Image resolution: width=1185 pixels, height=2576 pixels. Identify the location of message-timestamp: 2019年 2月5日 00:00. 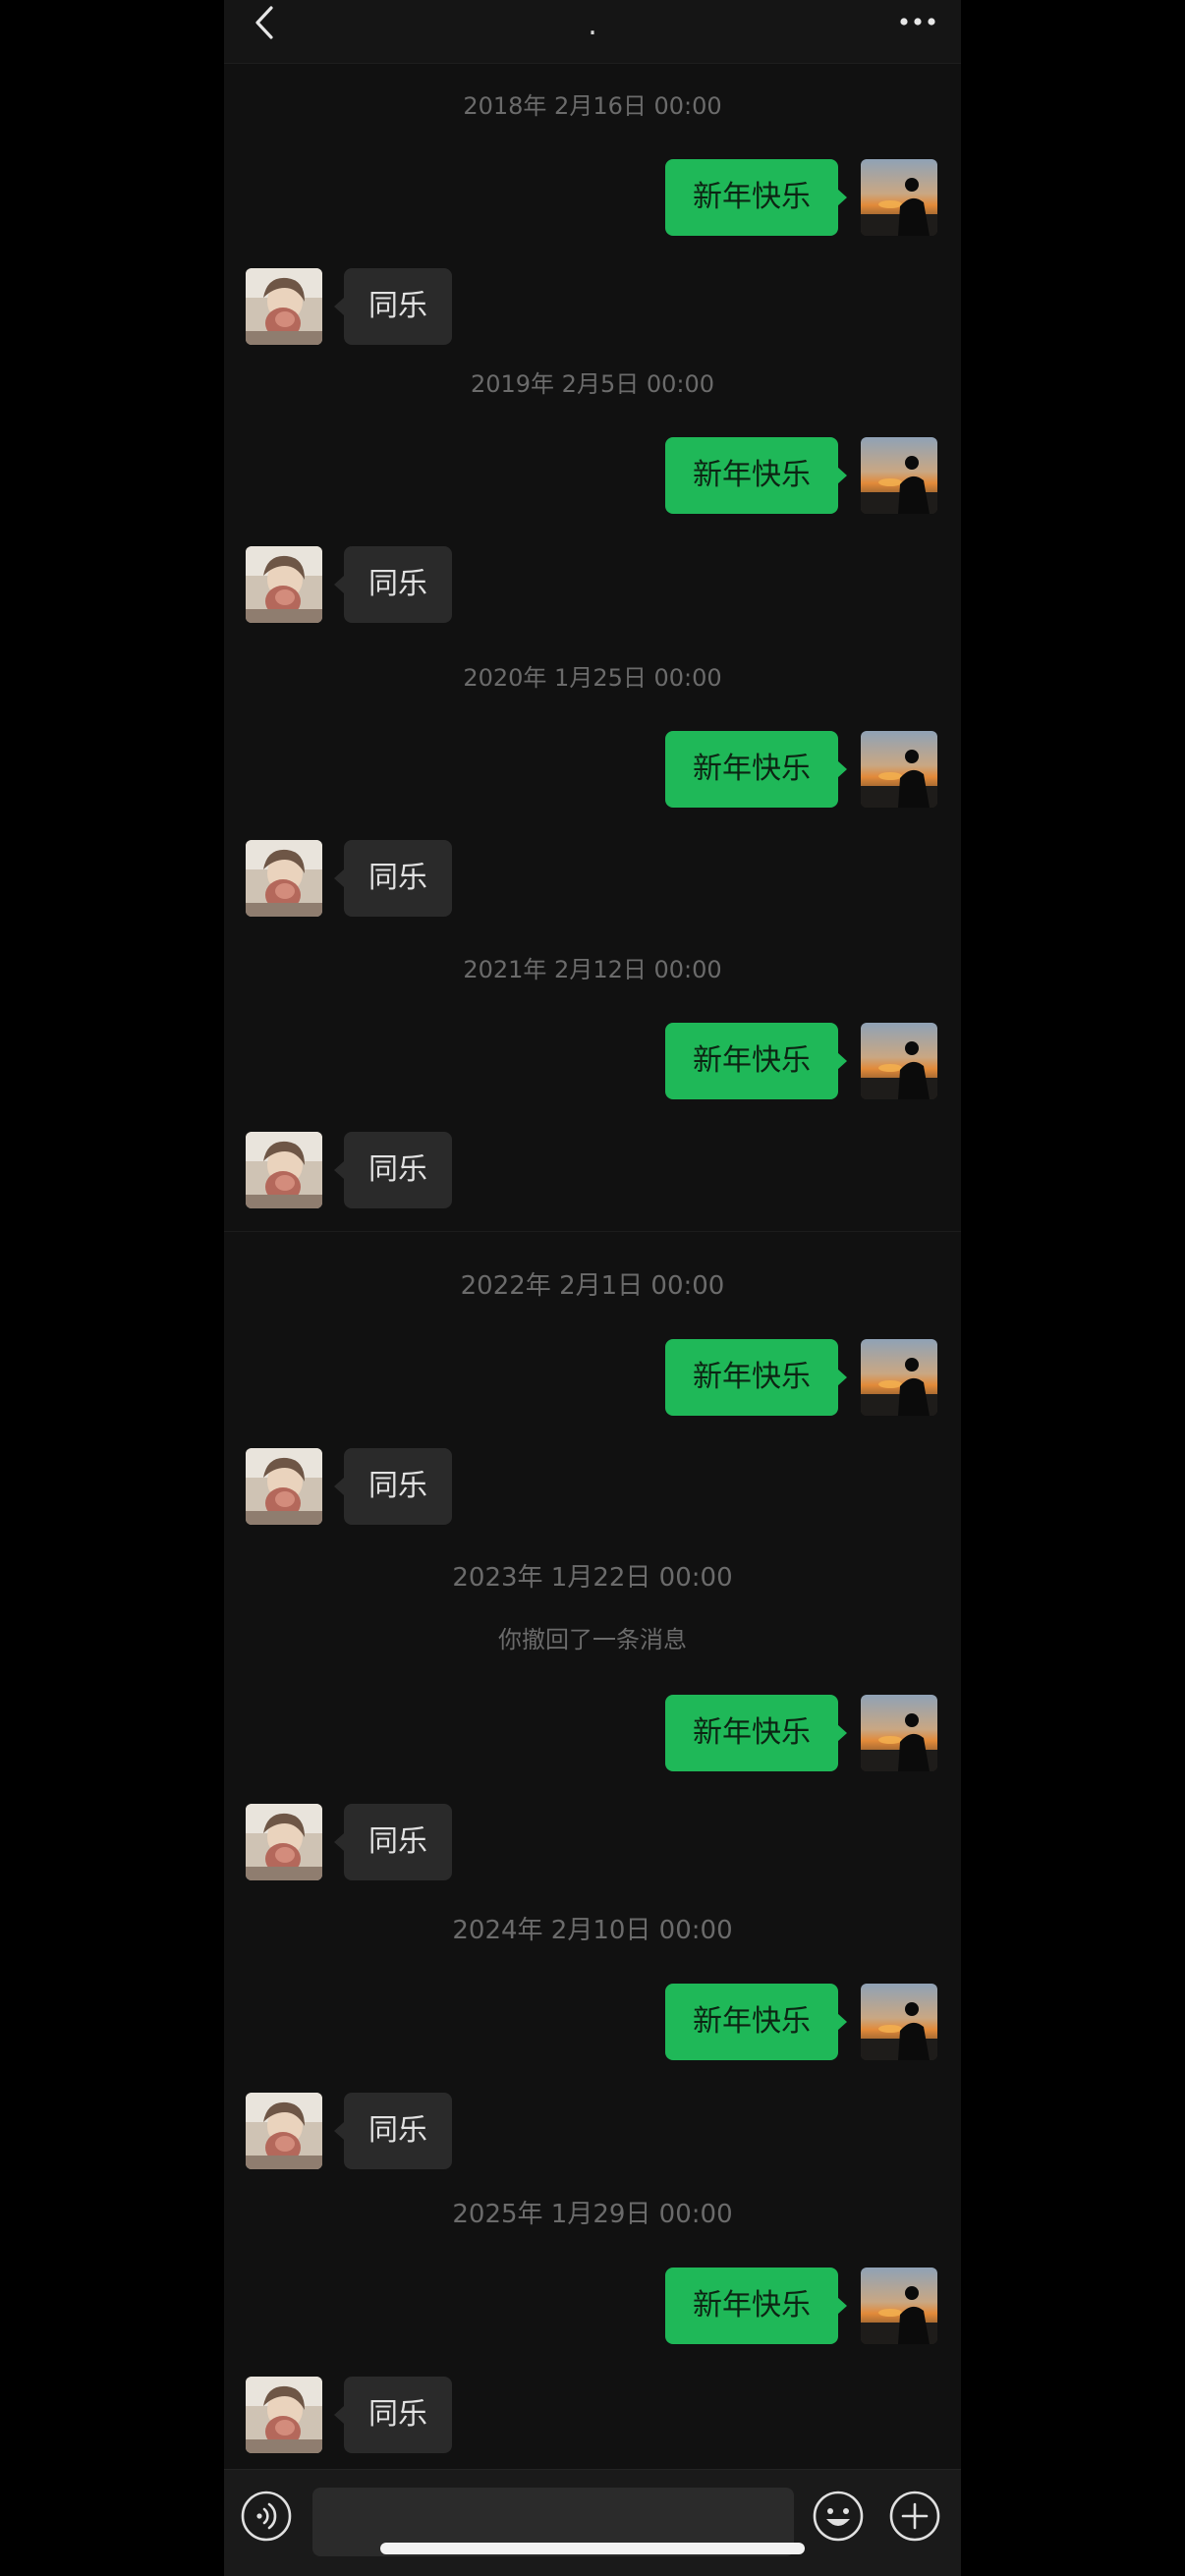
(592, 384).